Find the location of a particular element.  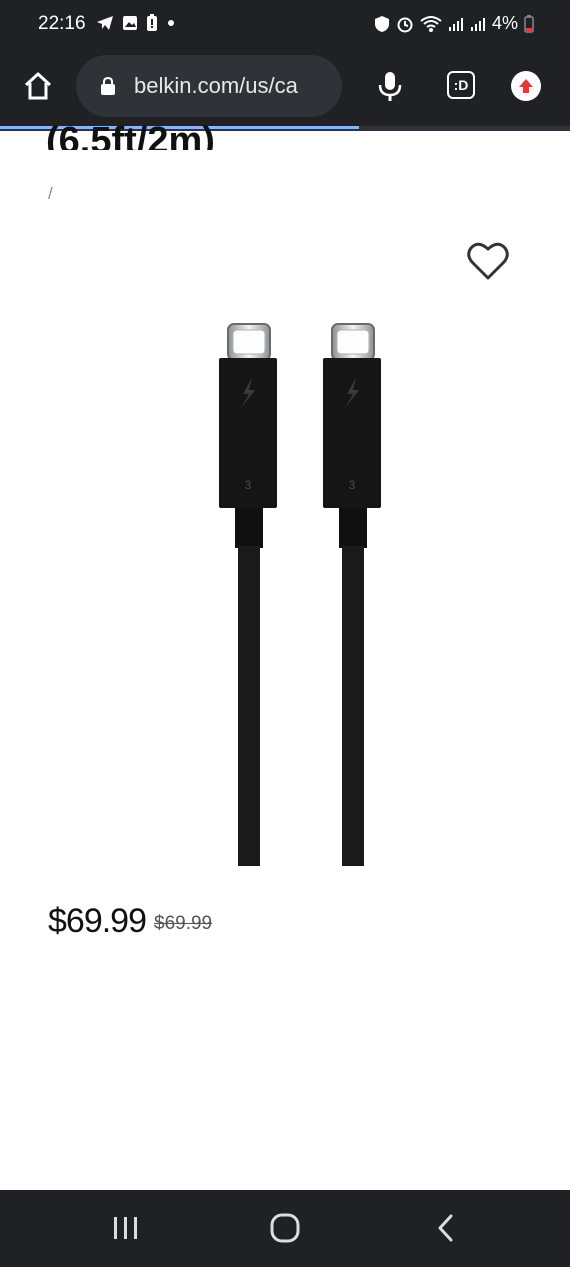

heart-icon is located at coordinates (488, 261).